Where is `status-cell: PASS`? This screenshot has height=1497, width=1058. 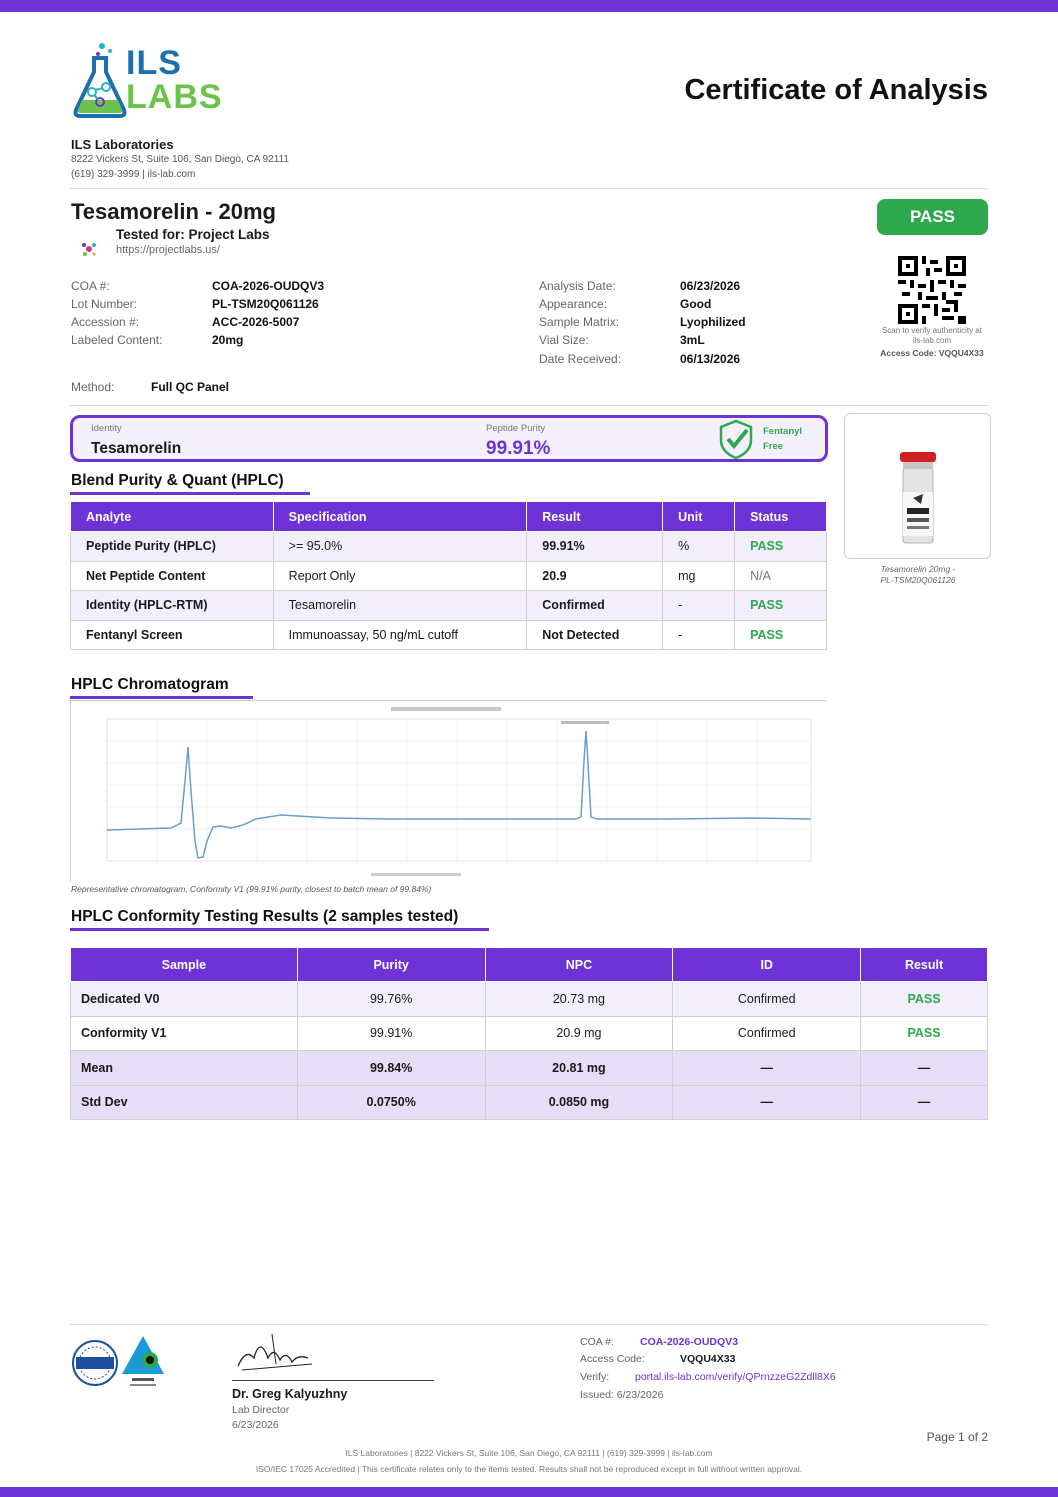 status-cell: PASS is located at coordinates (780, 605).